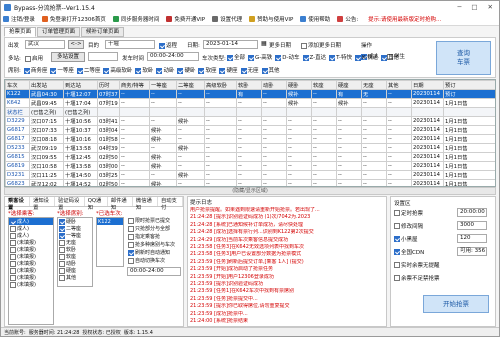 The height and width of the screenshot is (337, 500). What do you see at coordinates (28, 58) in the screenshot?
I see `transfer-enable-checkbox` at bounding box center [28, 58].